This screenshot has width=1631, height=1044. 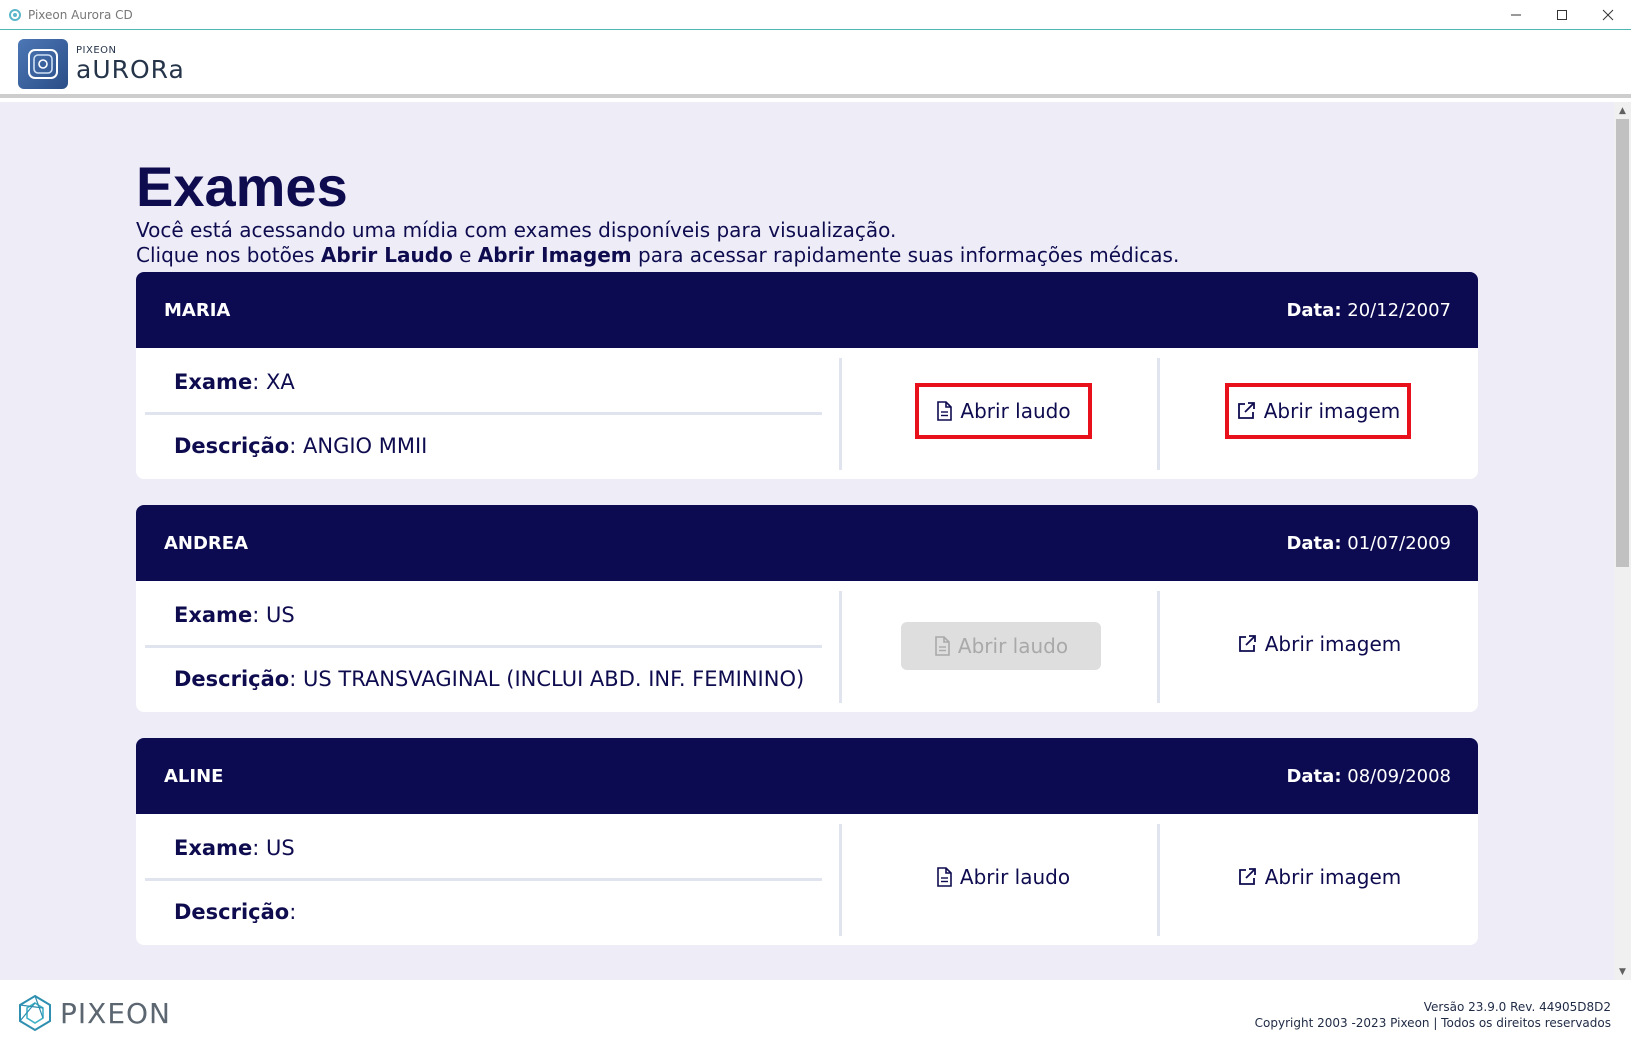 I want to click on page-title: Exames, so click(x=242, y=186).